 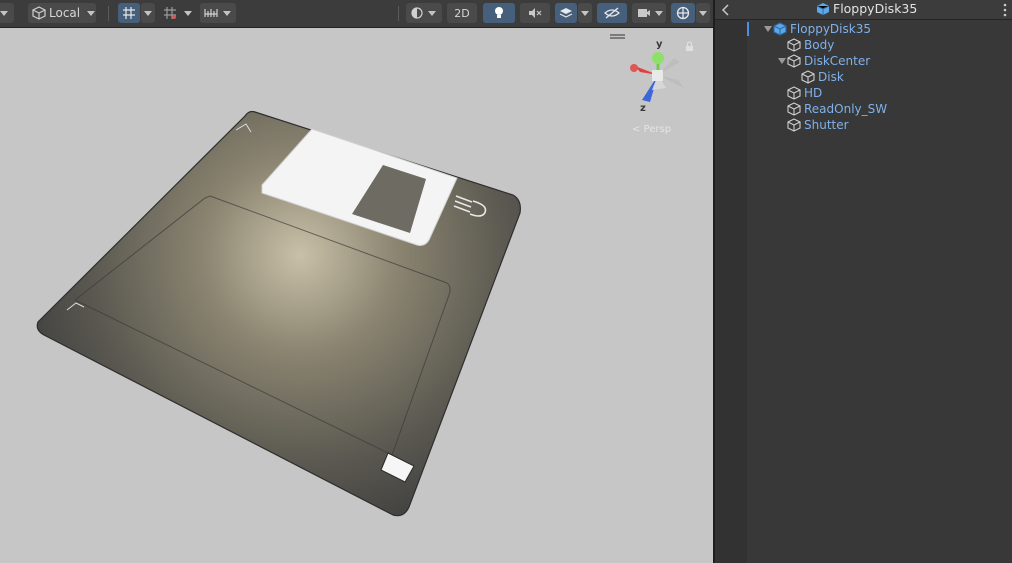 I want to click on shaded-sphere-icon, so click(x=417, y=13).